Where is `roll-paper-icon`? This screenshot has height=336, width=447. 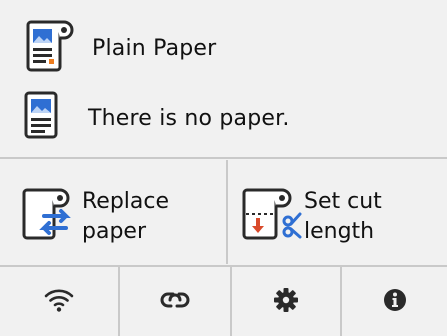 roll-paper-icon is located at coordinates (49, 48).